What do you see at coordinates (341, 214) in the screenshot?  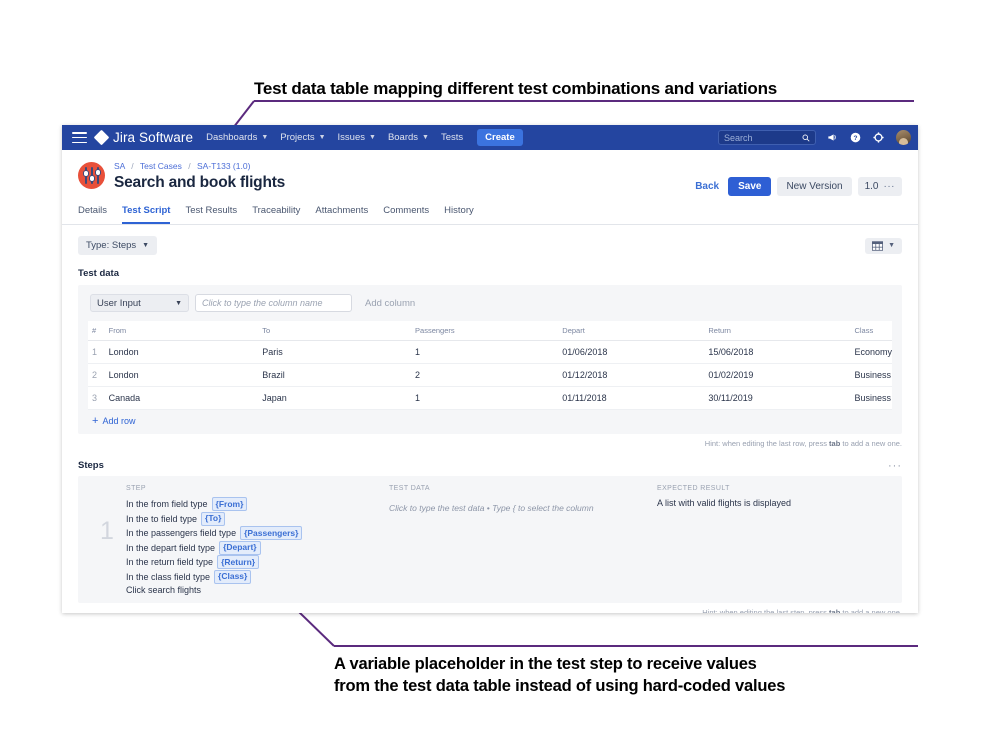 I see `tab-attachments: Attachments` at bounding box center [341, 214].